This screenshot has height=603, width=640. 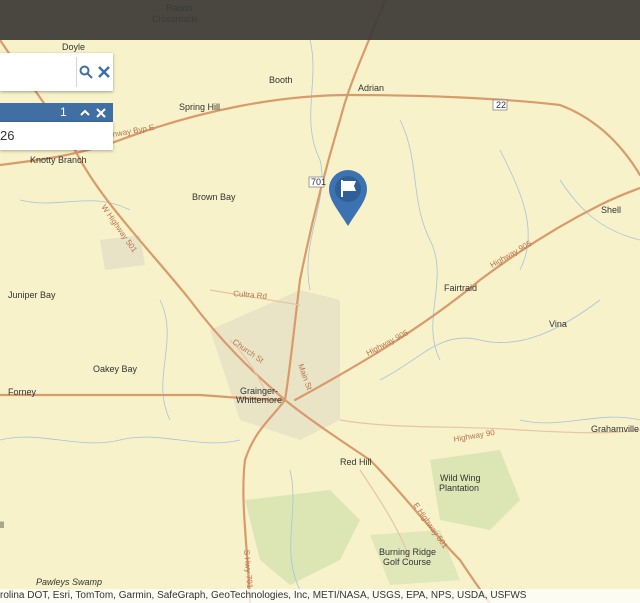 I want to click on place-label-juniper-bay: Juniper Bay, so click(x=32, y=295).